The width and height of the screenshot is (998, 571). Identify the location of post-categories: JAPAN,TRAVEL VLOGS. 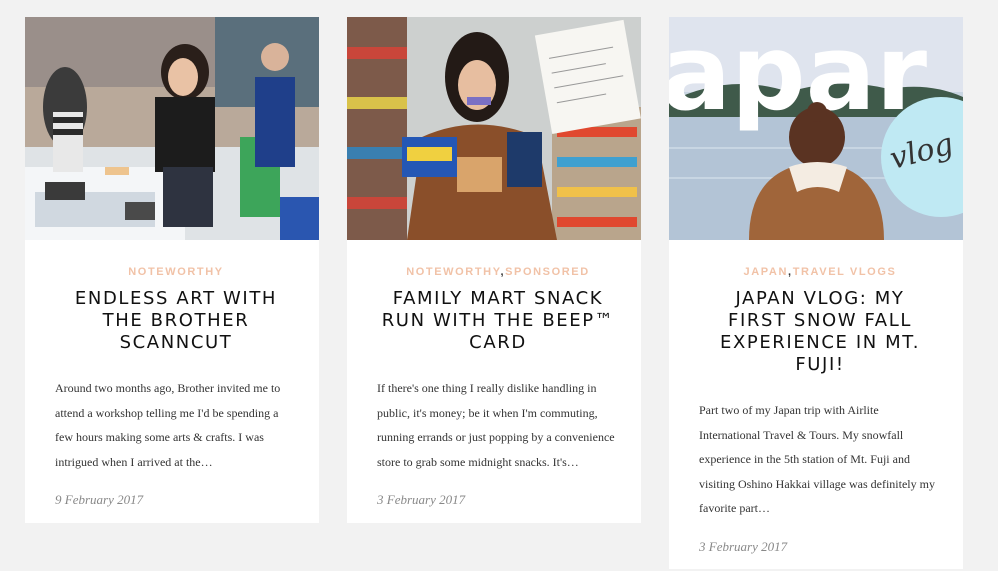
(820, 273).